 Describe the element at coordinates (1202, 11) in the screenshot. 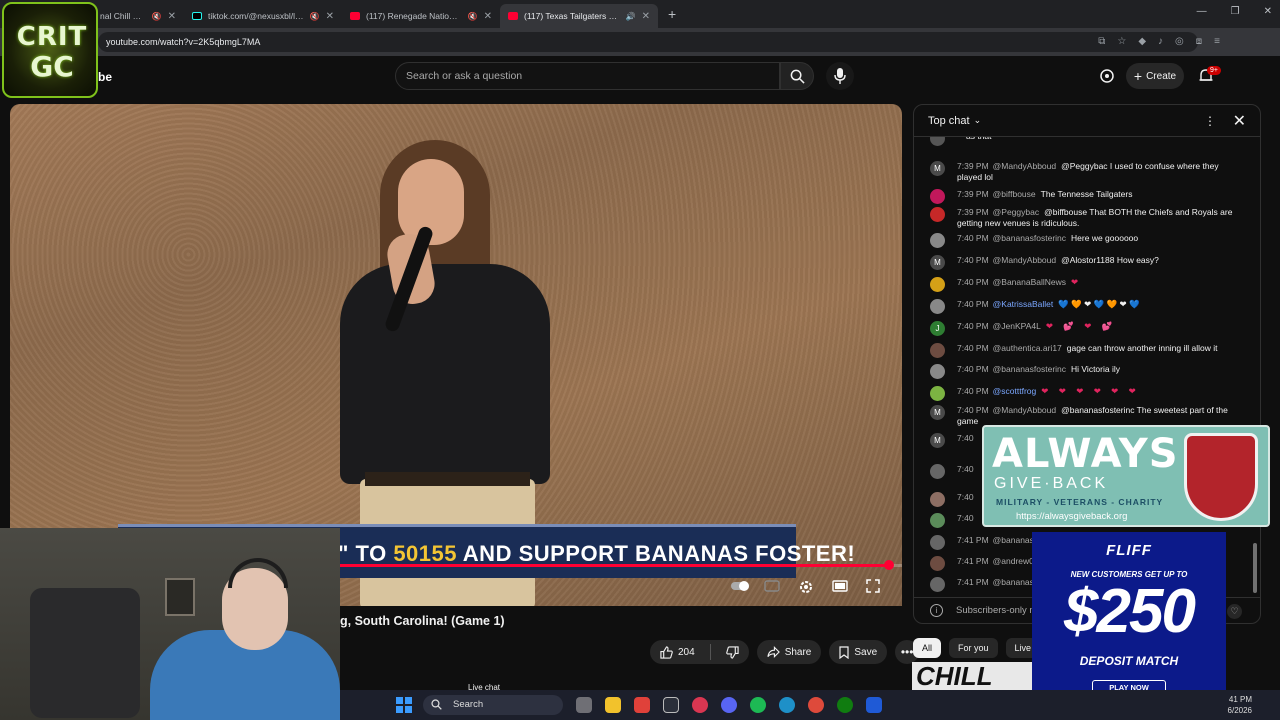

I see `minimize-icon: —` at that location.